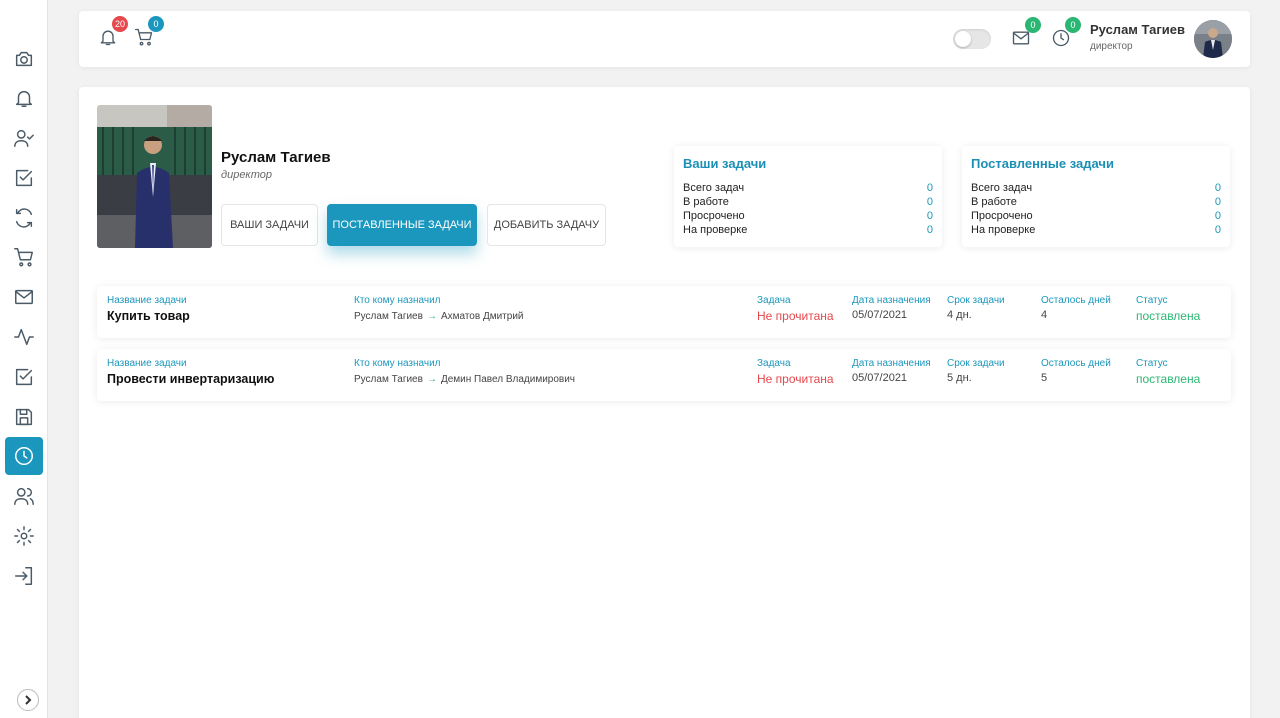 This screenshot has height=718, width=1280. Describe the element at coordinates (959, 378) in the screenshot. I see `task-deadline: 5 дн.` at that location.